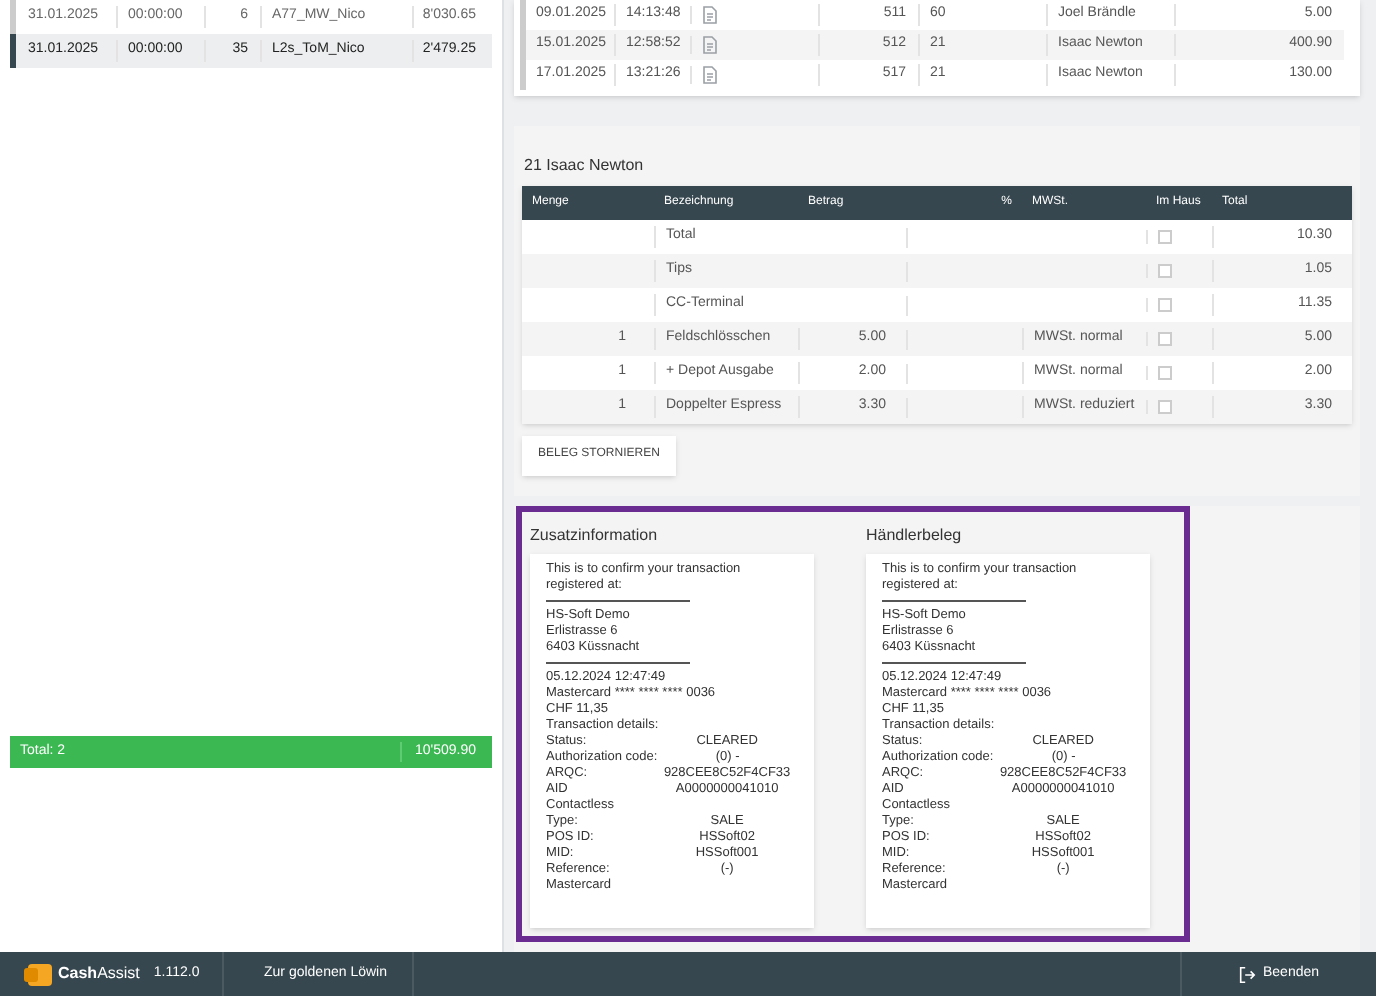 The width and height of the screenshot is (1376, 996). Describe the element at coordinates (38, 974) in the screenshot. I see `logo-icon` at that location.